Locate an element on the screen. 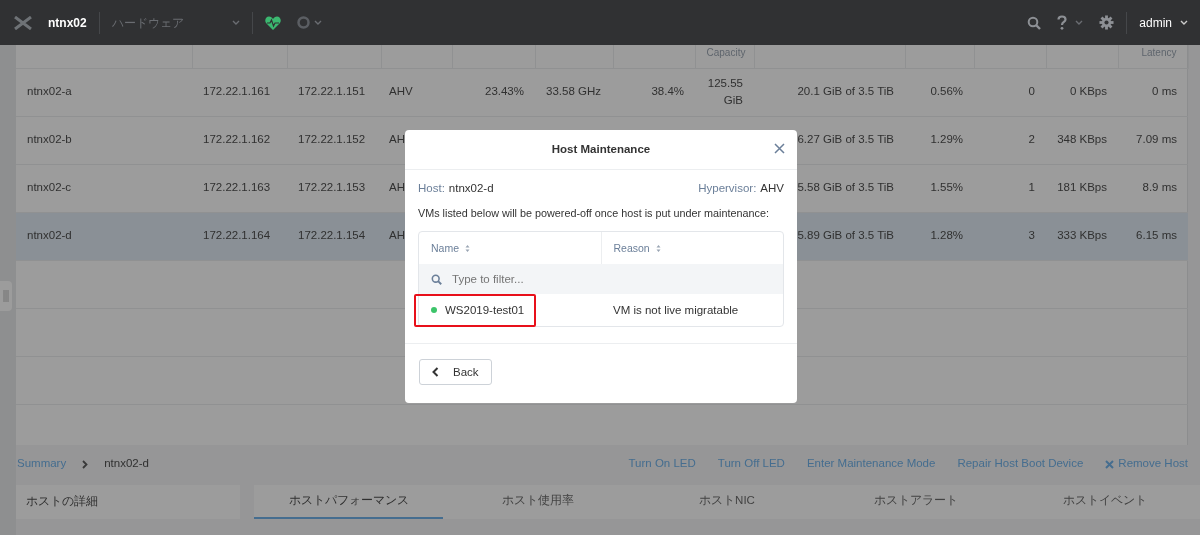 The height and width of the screenshot is (535, 1200). table-cell: 6.15 ms is located at coordinates (1156, 235).